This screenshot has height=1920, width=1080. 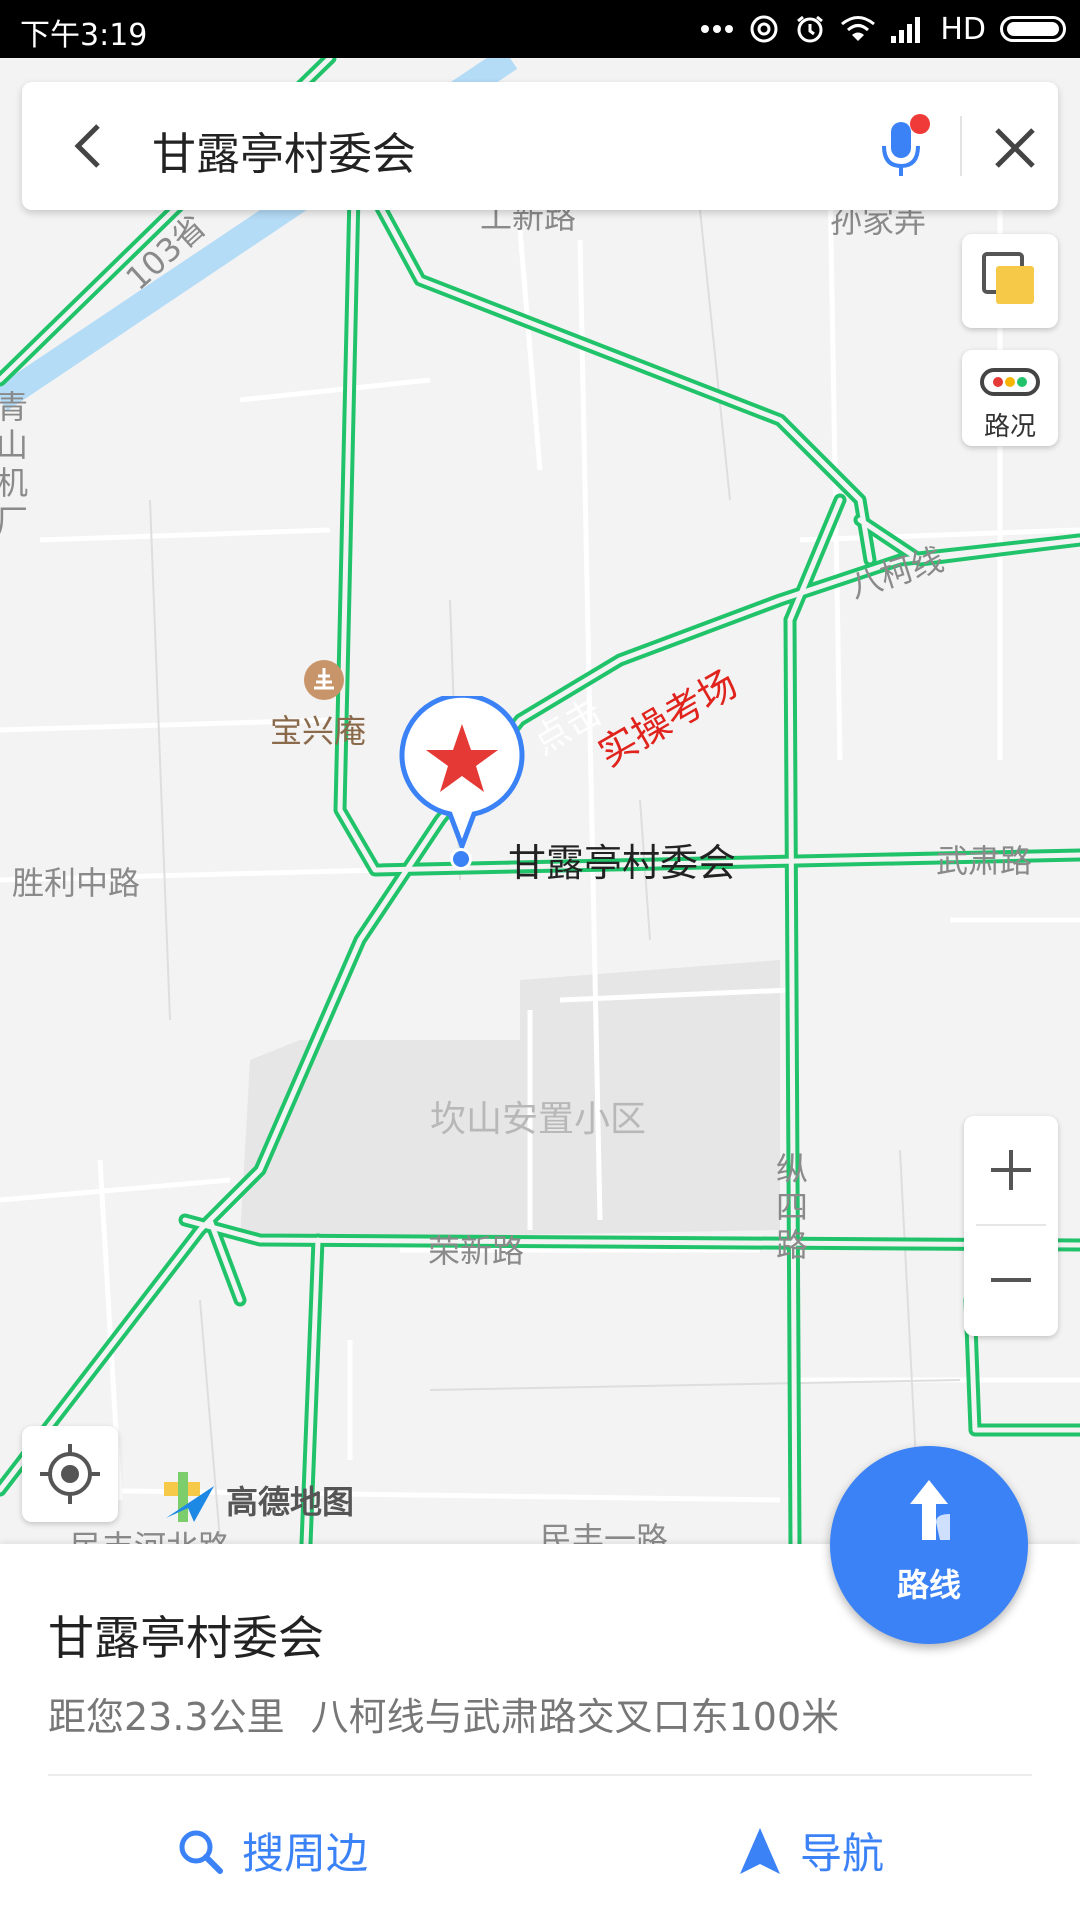 What do you see at coordinates (604, 1532) in the screenshot?
I see `road-label-minfeng-1: 民丰一路` at bounding box center [604, 1532].